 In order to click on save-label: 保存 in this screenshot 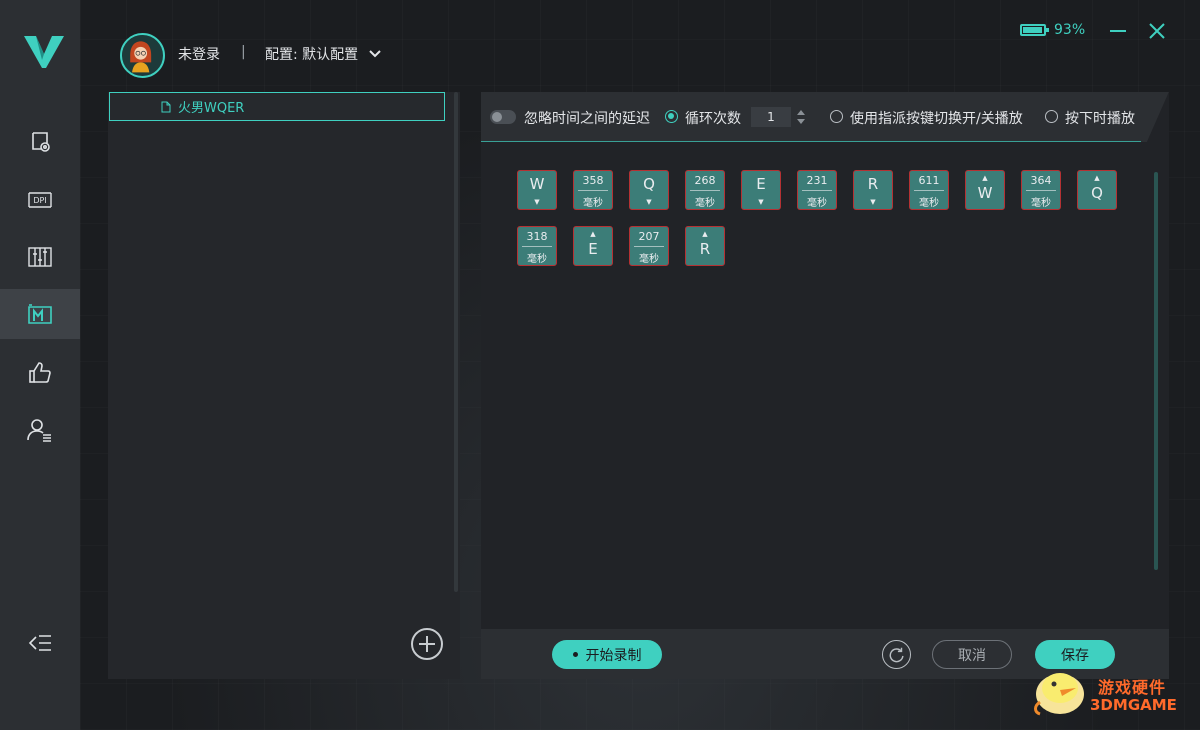, I will do `click(1075, 655)`.